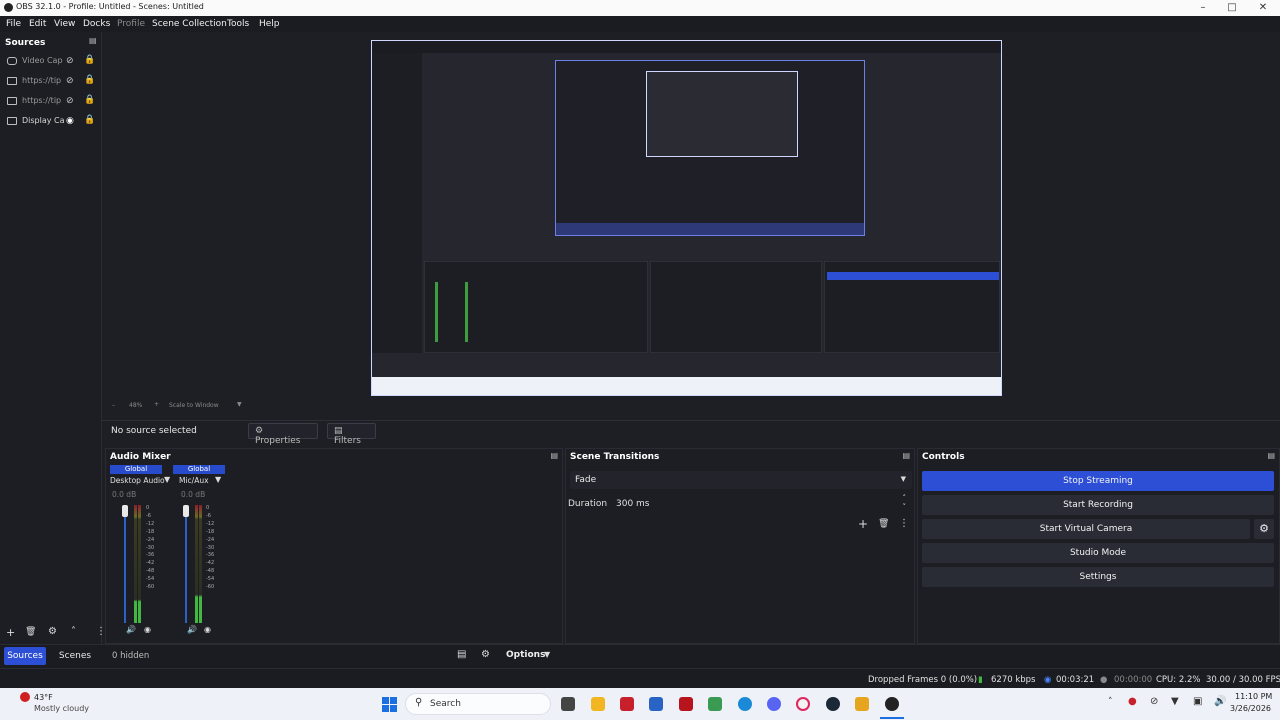 This screenshot has height=720, width=1280. Describe the element at coordinates (1098, 553) in the screenshot. I see `studio-mode-button: Studio Mode` at that location.